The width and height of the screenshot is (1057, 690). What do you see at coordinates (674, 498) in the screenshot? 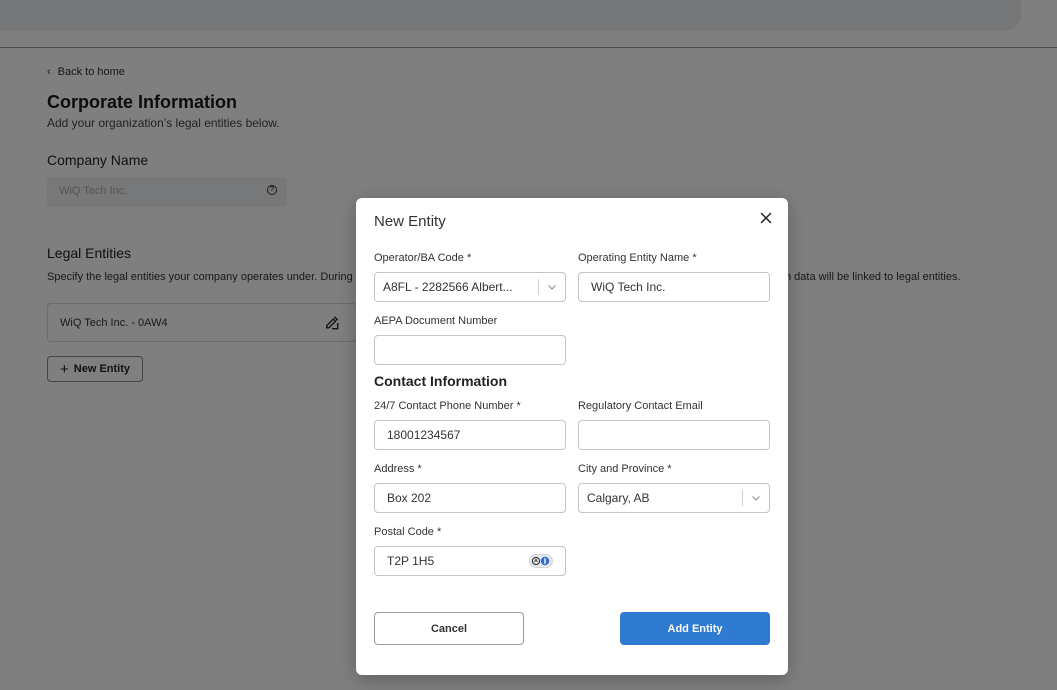
I see `city-province-select: Calgary, AB` at bounding box center [674, 498].